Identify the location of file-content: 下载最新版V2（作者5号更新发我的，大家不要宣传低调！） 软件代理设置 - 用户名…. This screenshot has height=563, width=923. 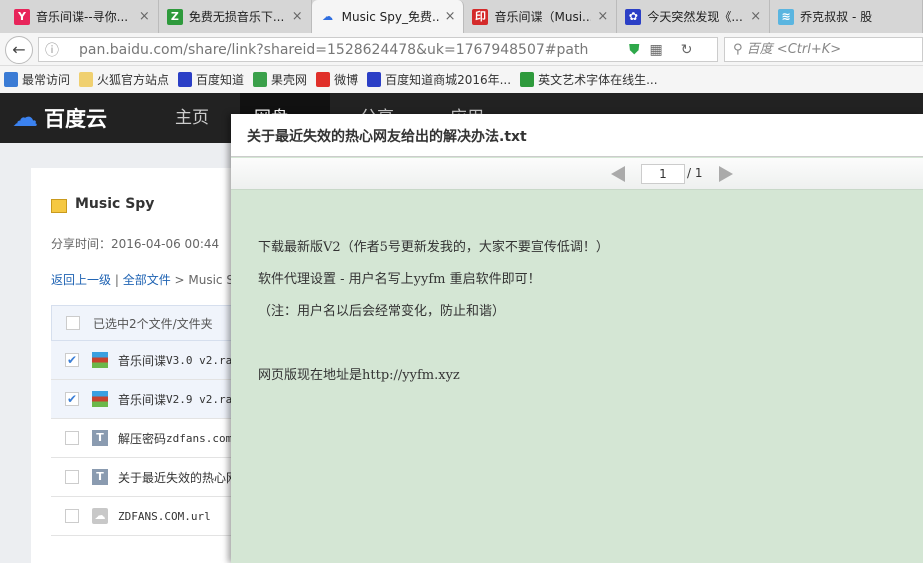
(433, 312).